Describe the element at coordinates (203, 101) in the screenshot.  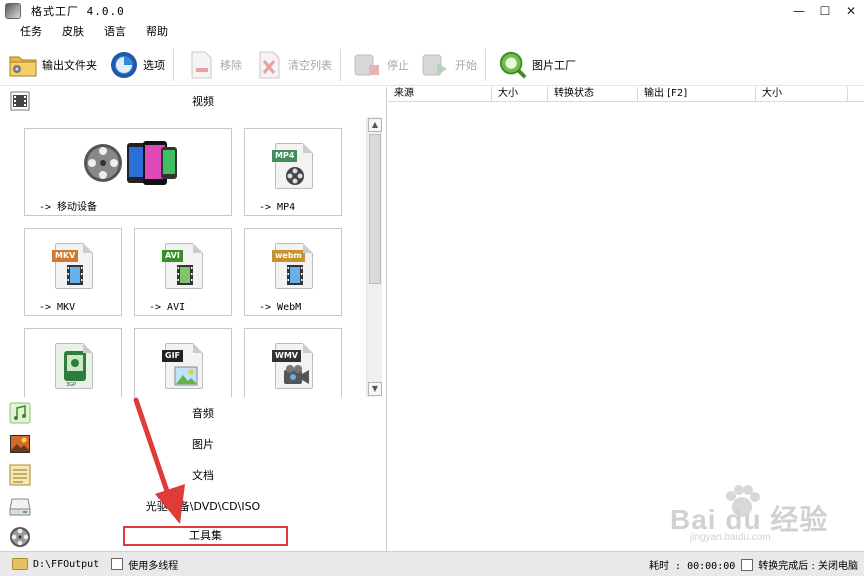
I see `category-video-label: 视频` at that location.